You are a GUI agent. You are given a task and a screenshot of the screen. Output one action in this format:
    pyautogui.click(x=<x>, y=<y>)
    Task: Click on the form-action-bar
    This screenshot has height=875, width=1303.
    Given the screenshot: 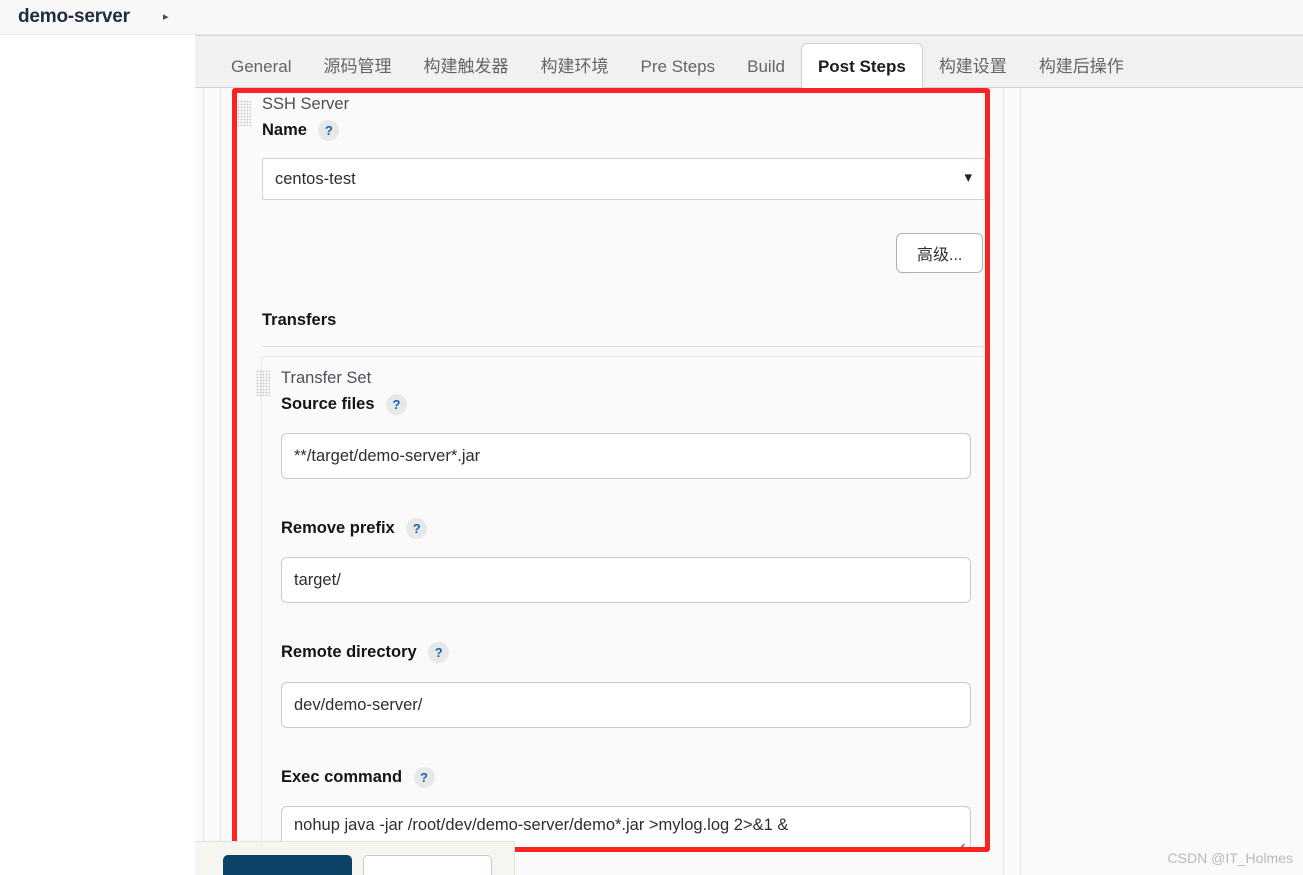 What is the action you would take?
    pyautogui.click(x=355, y=858)
    